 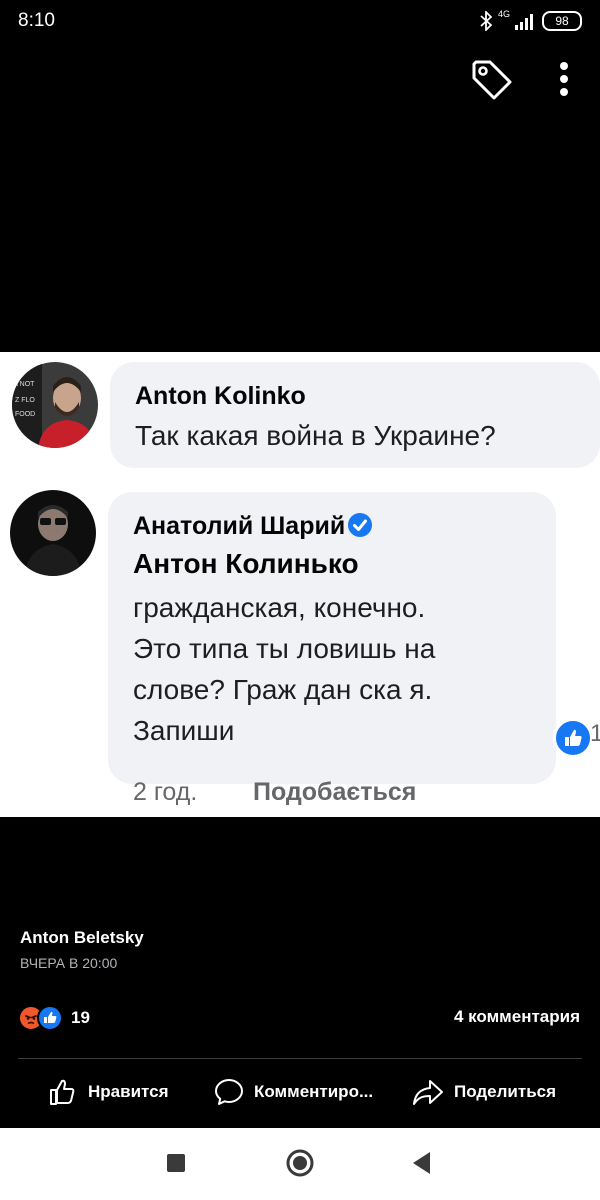 I want to click on comment-icon, so click(x=229, y=1092).